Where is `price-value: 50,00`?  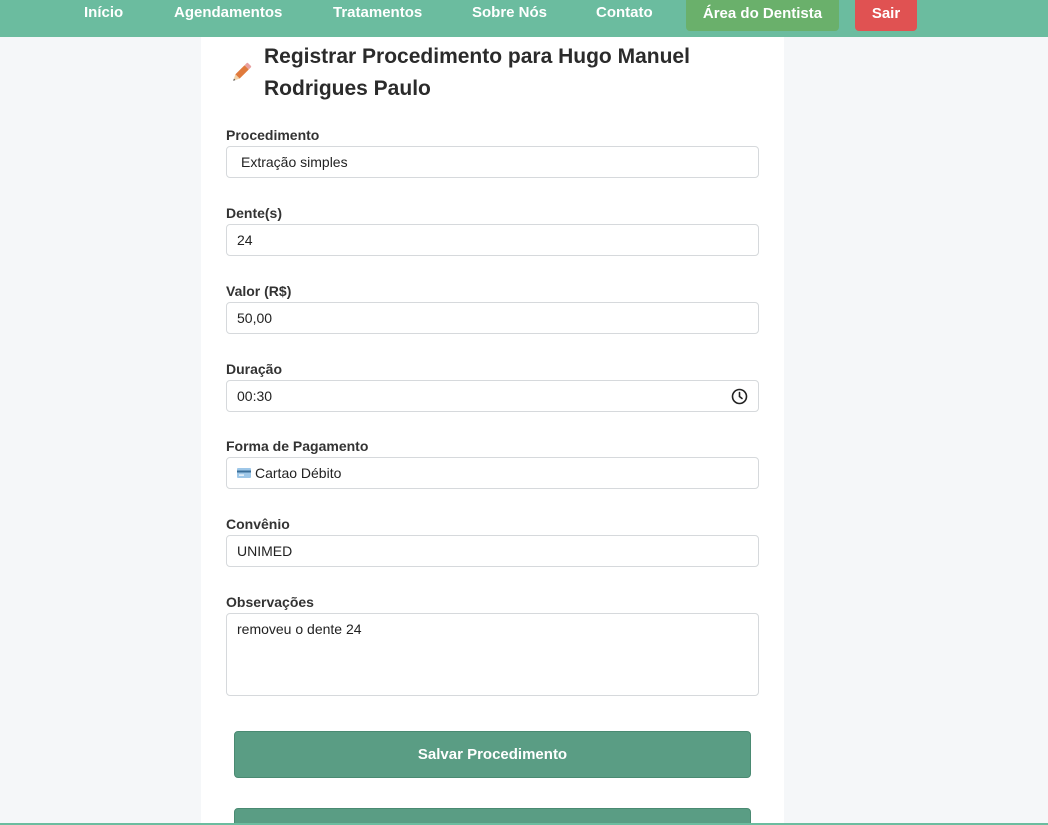 price-value: 50,00 is located at coordinates (255, 318).